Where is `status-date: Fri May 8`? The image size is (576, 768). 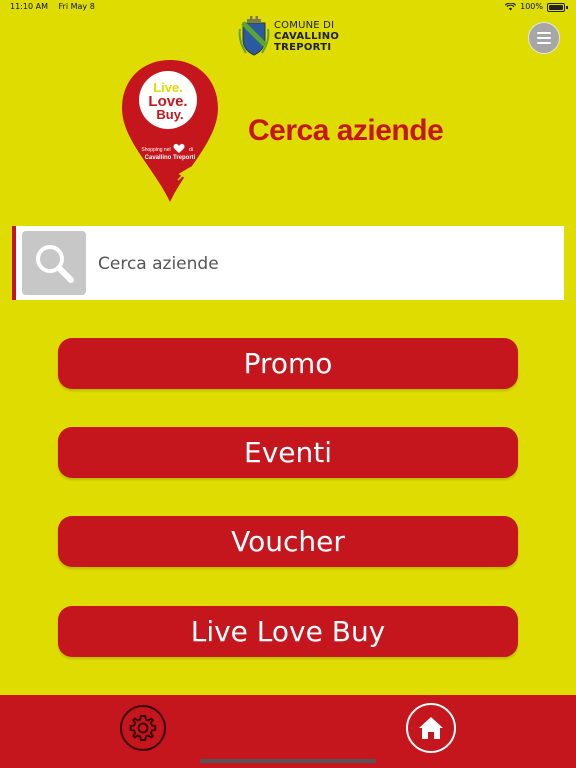
status-date: Fri May 8 is located at coordinates (76, 6).